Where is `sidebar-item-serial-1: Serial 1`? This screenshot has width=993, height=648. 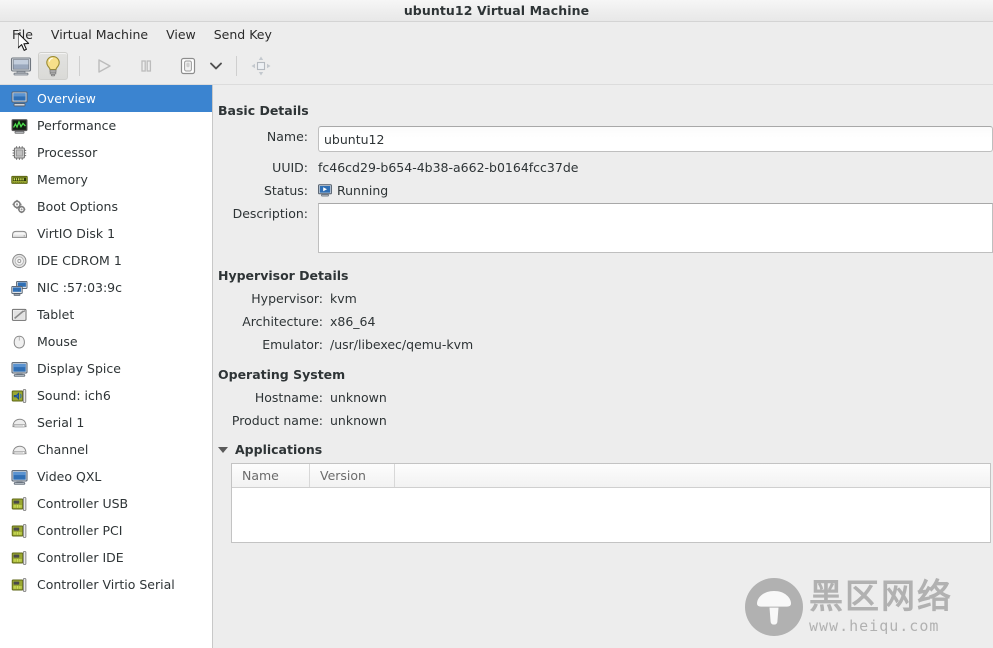
sidebar-item-serial-1: Serial 1 is located at coordinates (106, 422).